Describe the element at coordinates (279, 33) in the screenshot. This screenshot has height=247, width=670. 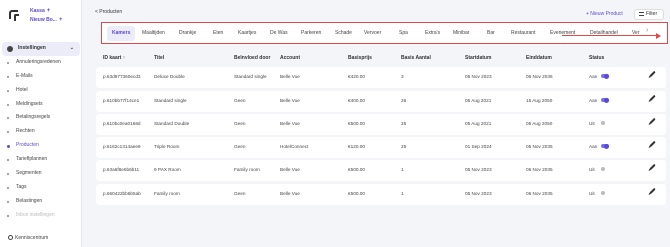
I see `tab-de-was: De Was` at that location.